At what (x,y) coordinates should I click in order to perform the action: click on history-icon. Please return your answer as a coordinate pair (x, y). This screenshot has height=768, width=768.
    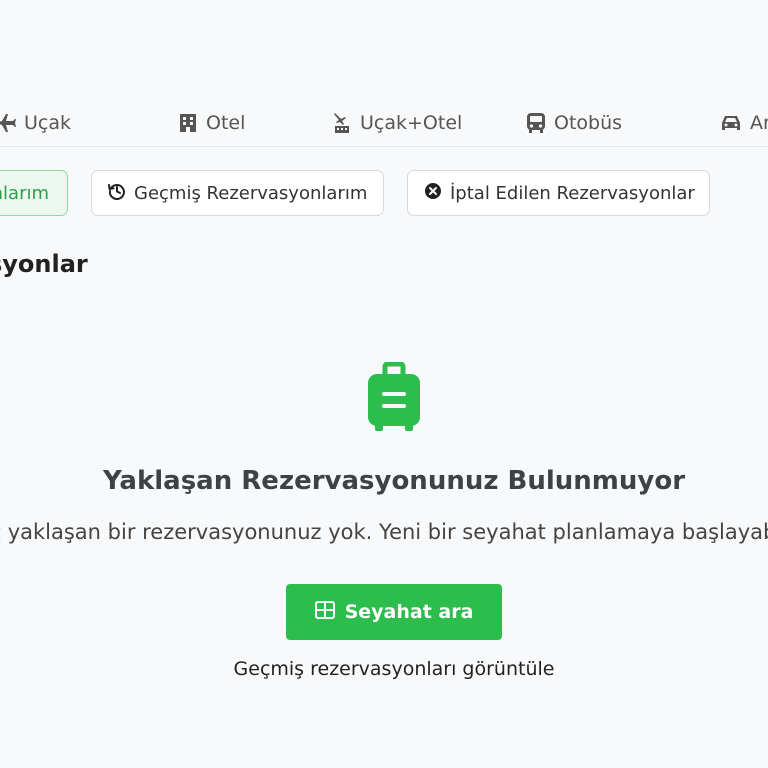
    Looking at the image, I should click on (117, 193).